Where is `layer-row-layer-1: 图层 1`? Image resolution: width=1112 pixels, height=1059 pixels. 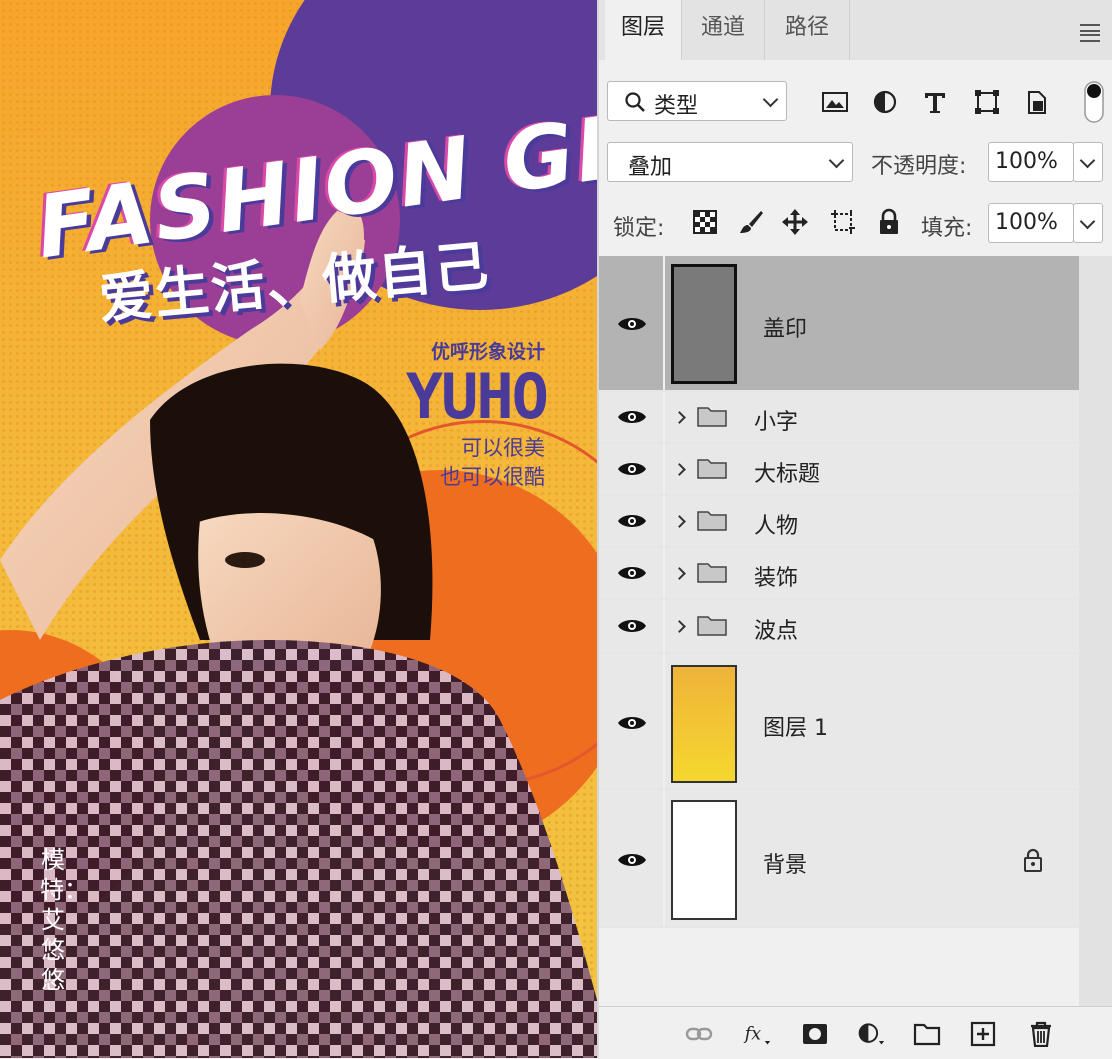
layer-row-layer-1: 图层 1 is located at coordinates (839, 722).